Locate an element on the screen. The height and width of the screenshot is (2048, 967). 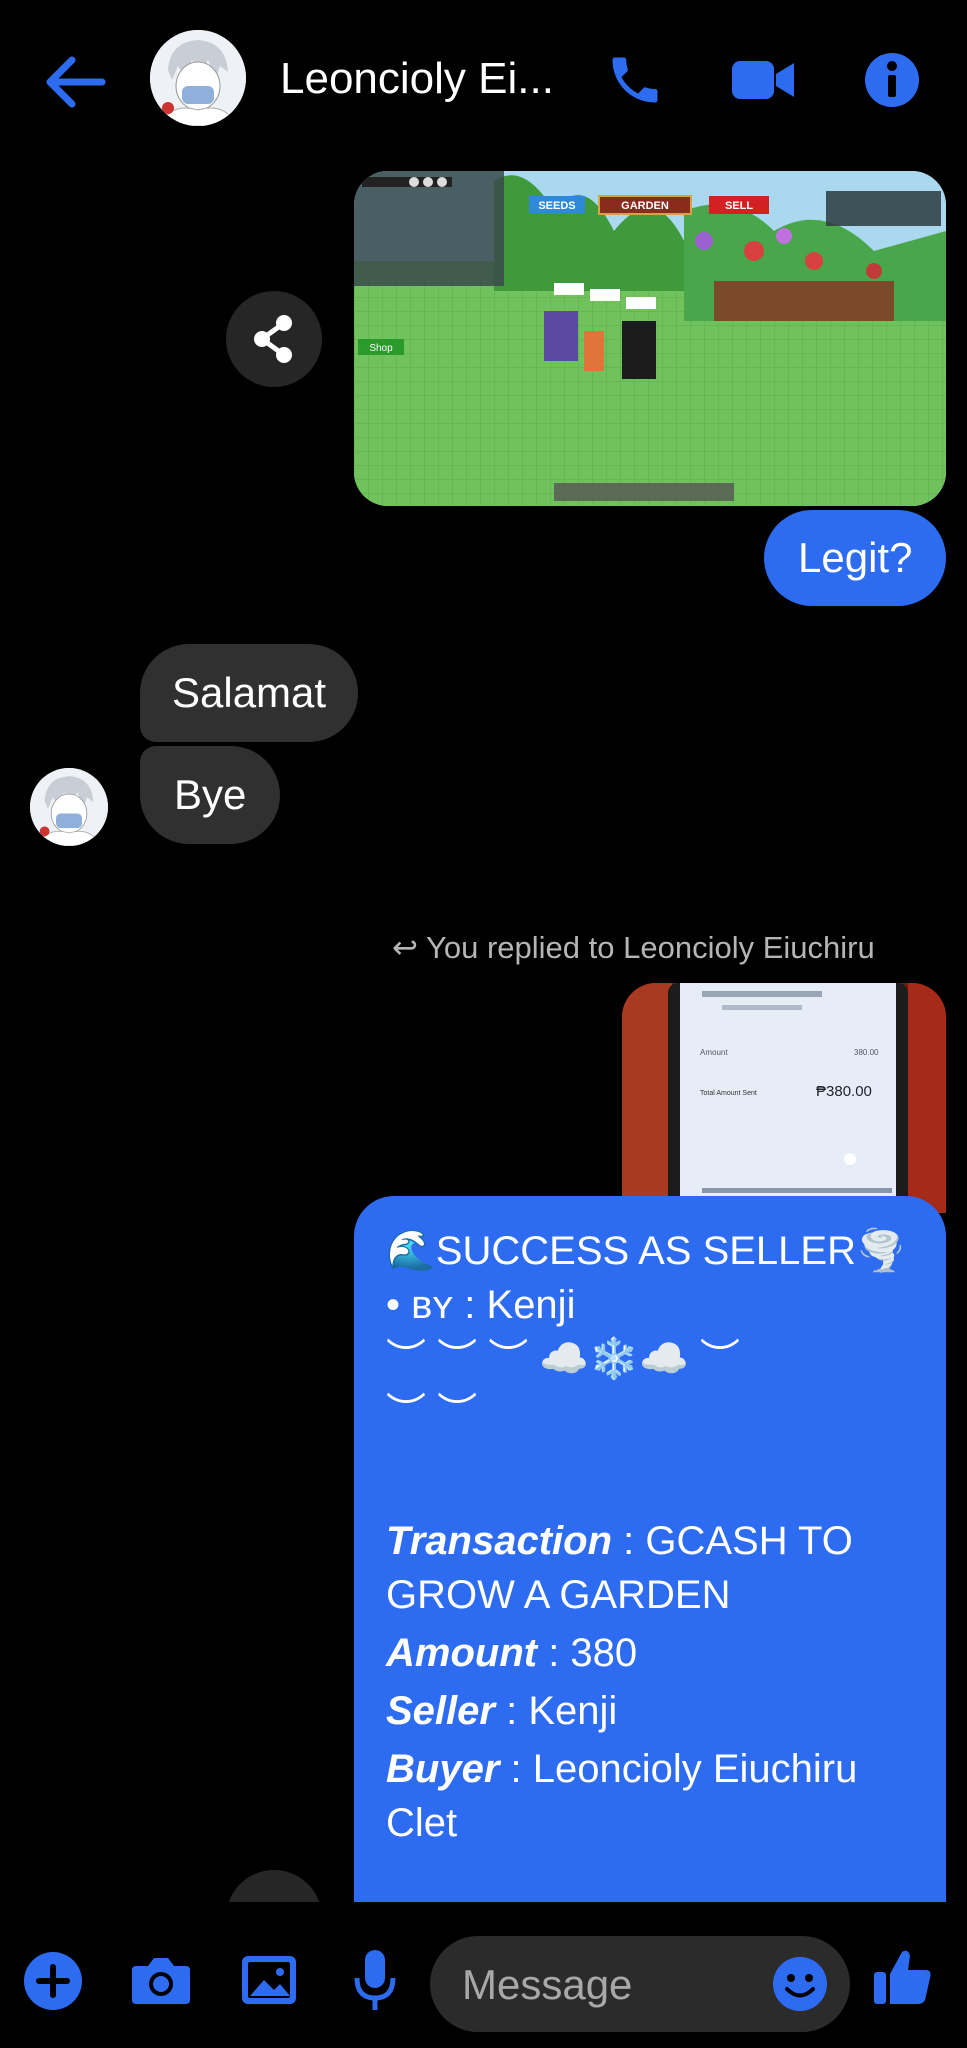
thumbs-up-icon is located at coordinates (903, 1977).